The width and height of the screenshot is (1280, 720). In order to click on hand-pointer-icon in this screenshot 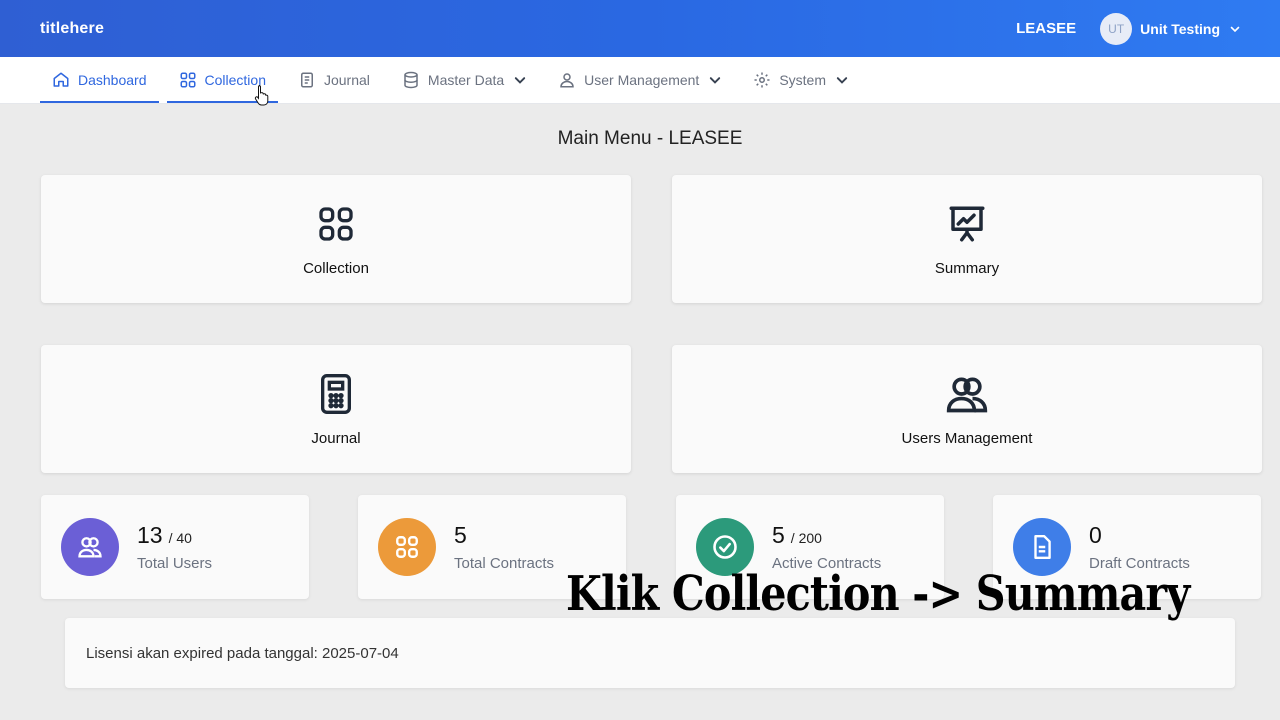, I will do `click(261, 95)`.